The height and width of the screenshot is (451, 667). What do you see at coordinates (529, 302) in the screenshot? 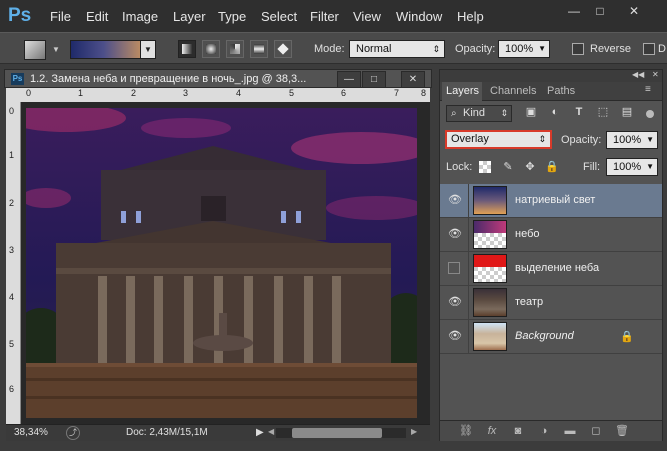
I see `layer-name: театр` at bounding box center [529, 302].